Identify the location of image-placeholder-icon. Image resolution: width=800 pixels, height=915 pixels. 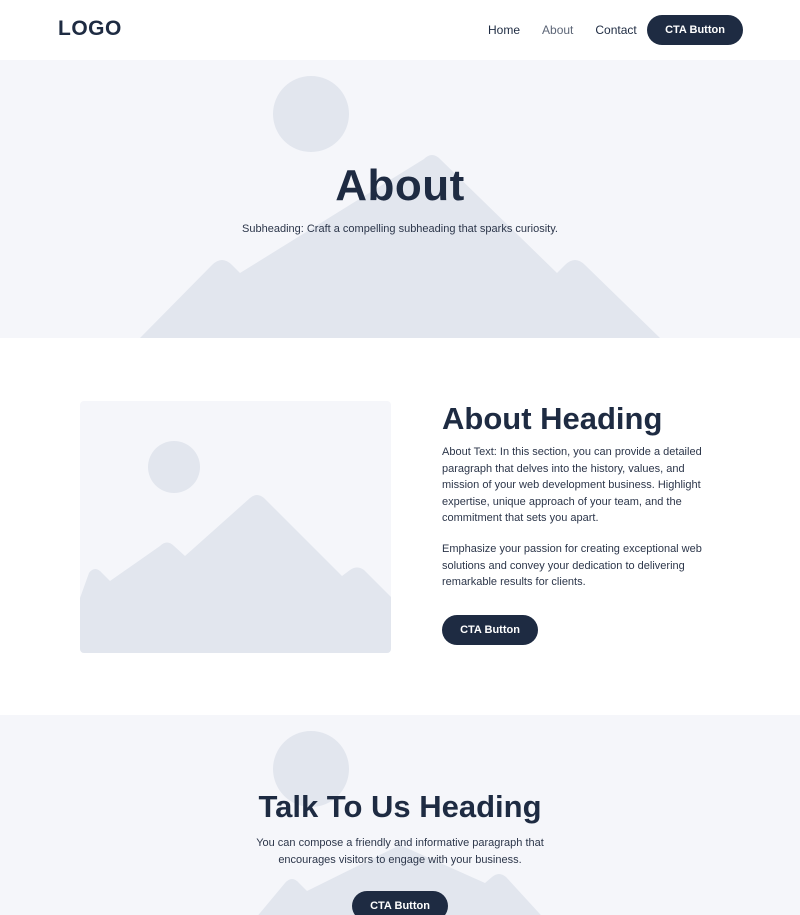
(235, 547).